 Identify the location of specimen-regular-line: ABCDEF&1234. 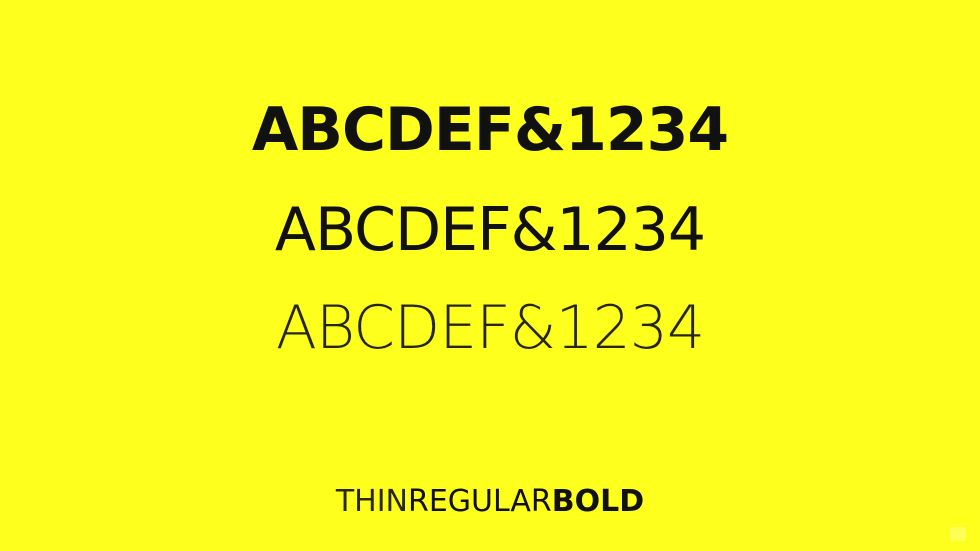
(490, 230).